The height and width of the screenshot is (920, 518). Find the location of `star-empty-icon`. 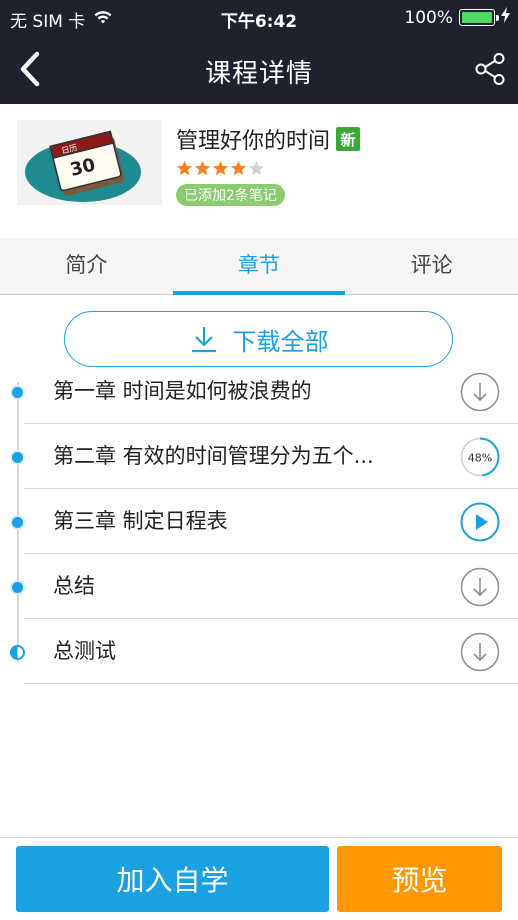

star-empty-icon is located at coordinates (256, 168).